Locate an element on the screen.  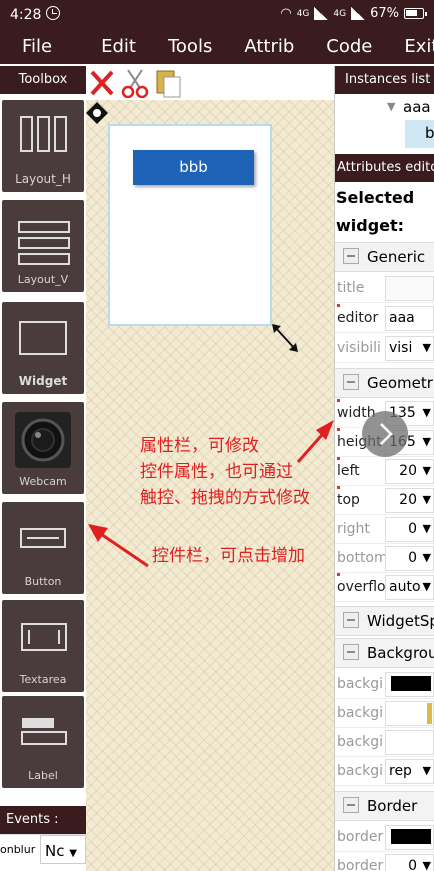
instance-item: aaa is located at coordinates (417, 107).